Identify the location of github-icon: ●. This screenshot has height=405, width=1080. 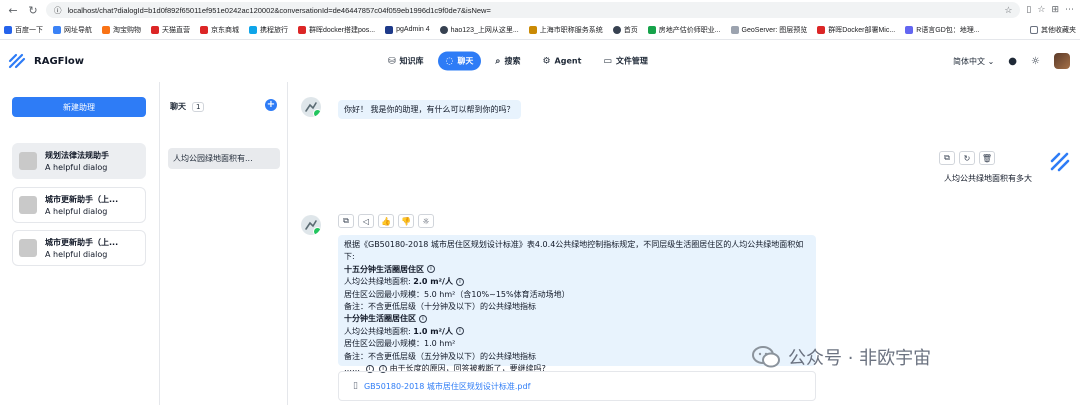
(1012, 61).